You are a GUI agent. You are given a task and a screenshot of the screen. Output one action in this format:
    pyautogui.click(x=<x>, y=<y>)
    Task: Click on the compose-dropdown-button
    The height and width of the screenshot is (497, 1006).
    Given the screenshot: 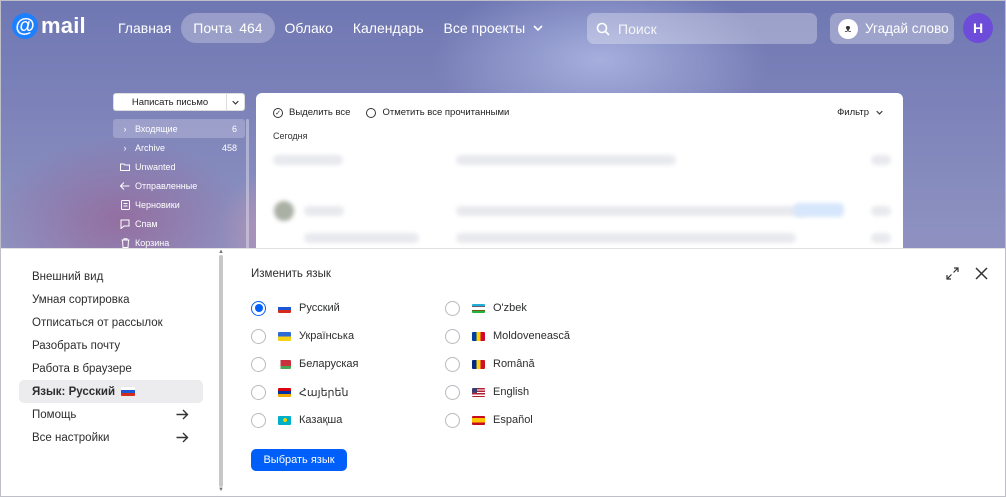 What is the action you would take?
    pyautogui.click(x=235, y=102)
    